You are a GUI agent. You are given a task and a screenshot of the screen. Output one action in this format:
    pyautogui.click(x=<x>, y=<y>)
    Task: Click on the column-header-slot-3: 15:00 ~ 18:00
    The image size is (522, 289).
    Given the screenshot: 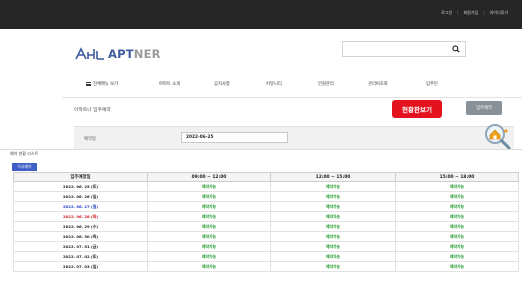 What is the action you would take?
    pyautogui.click(x=457, y=177)
    